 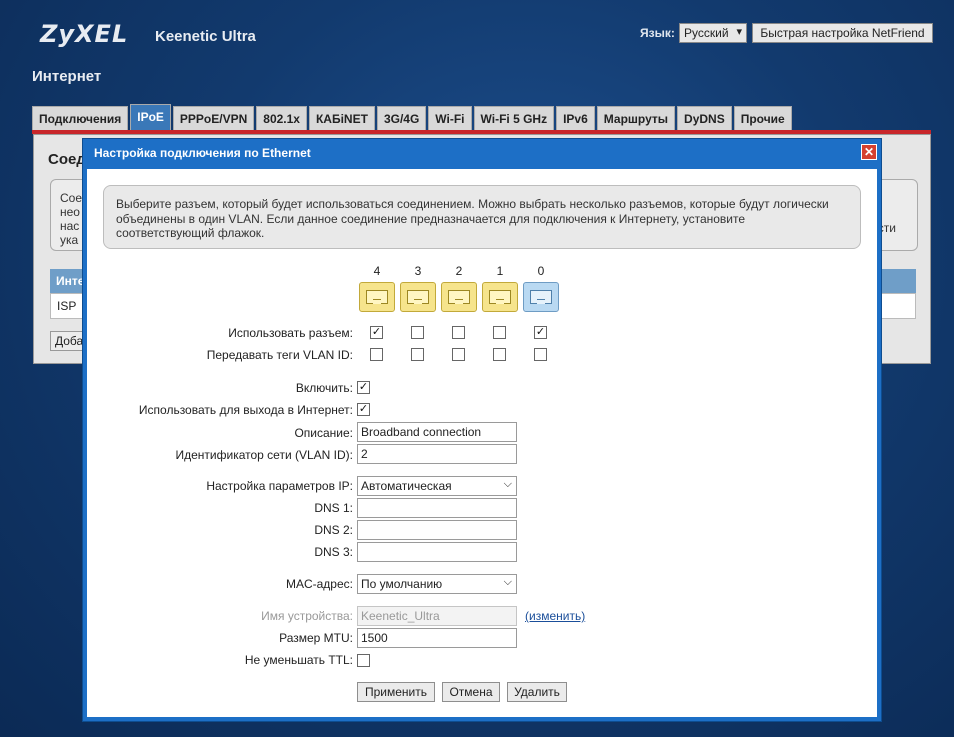 What do you see at coordinates (636, 118) in the screenshot?
I see `tab-routes: Маршруты` at bounding box center [636, 118].